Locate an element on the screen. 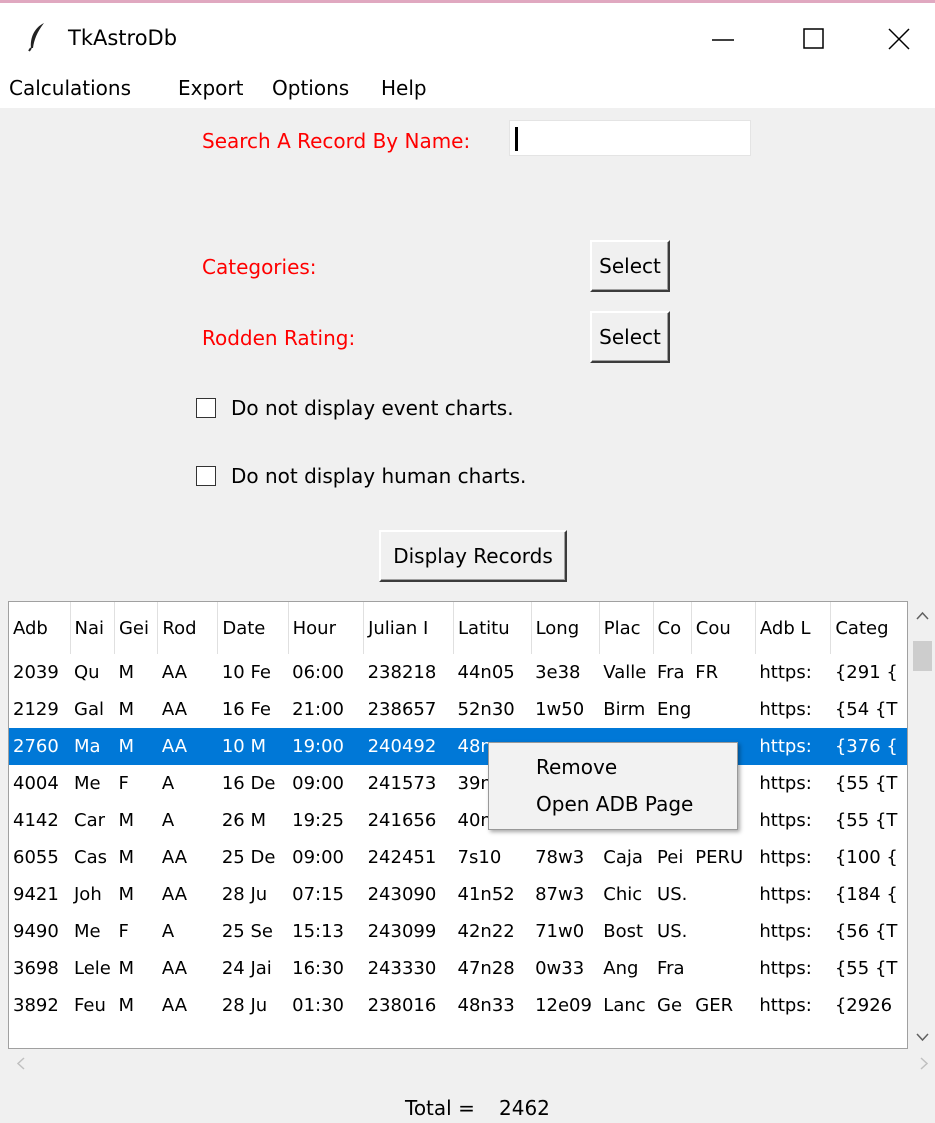  column-header: Gei is located at coordinates (136, 628).